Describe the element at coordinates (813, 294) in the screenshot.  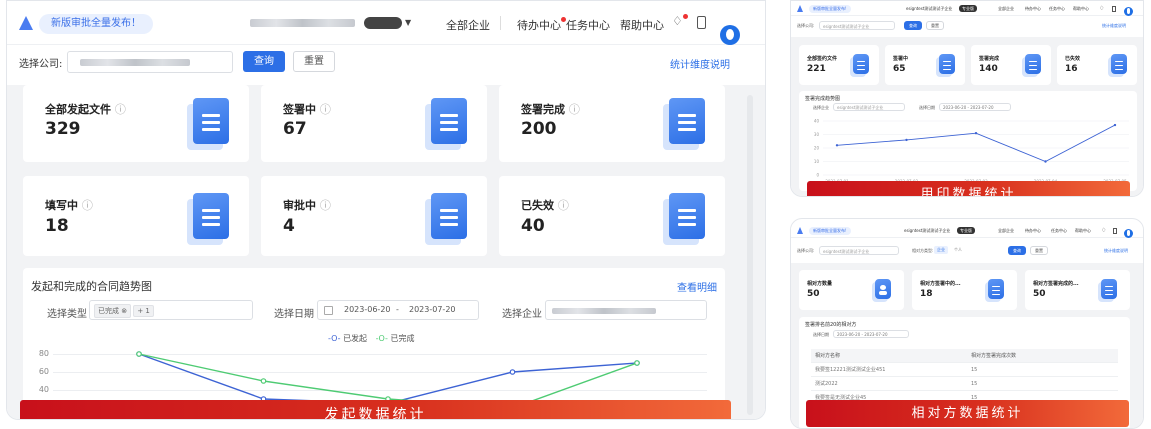
I see `stat-value: 50` at that location.